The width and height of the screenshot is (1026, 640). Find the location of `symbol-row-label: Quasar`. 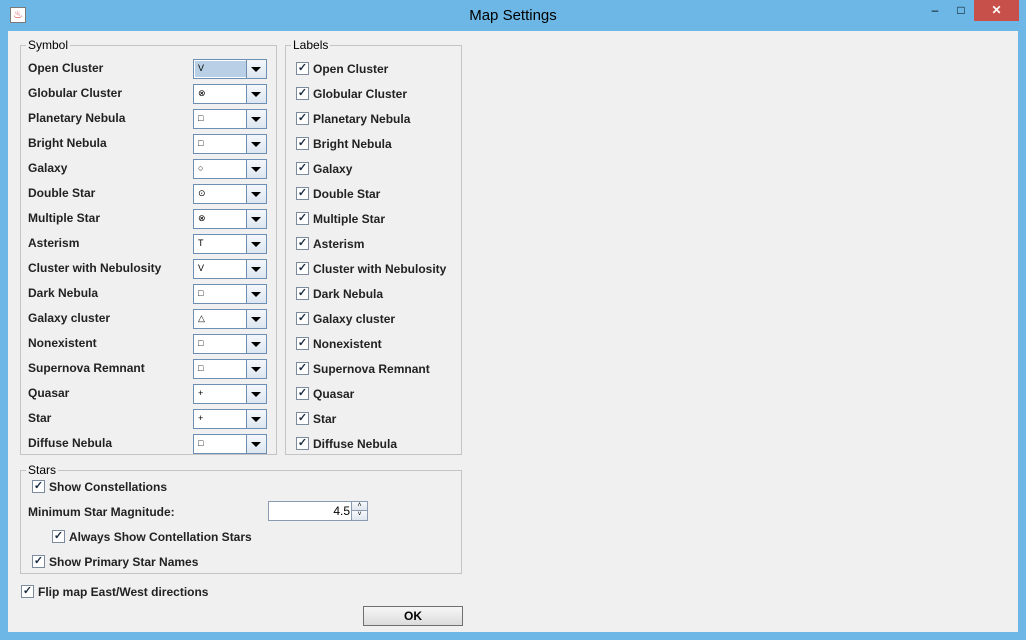

symbol-row-label: Quasar is located at coordinates (49, 393).